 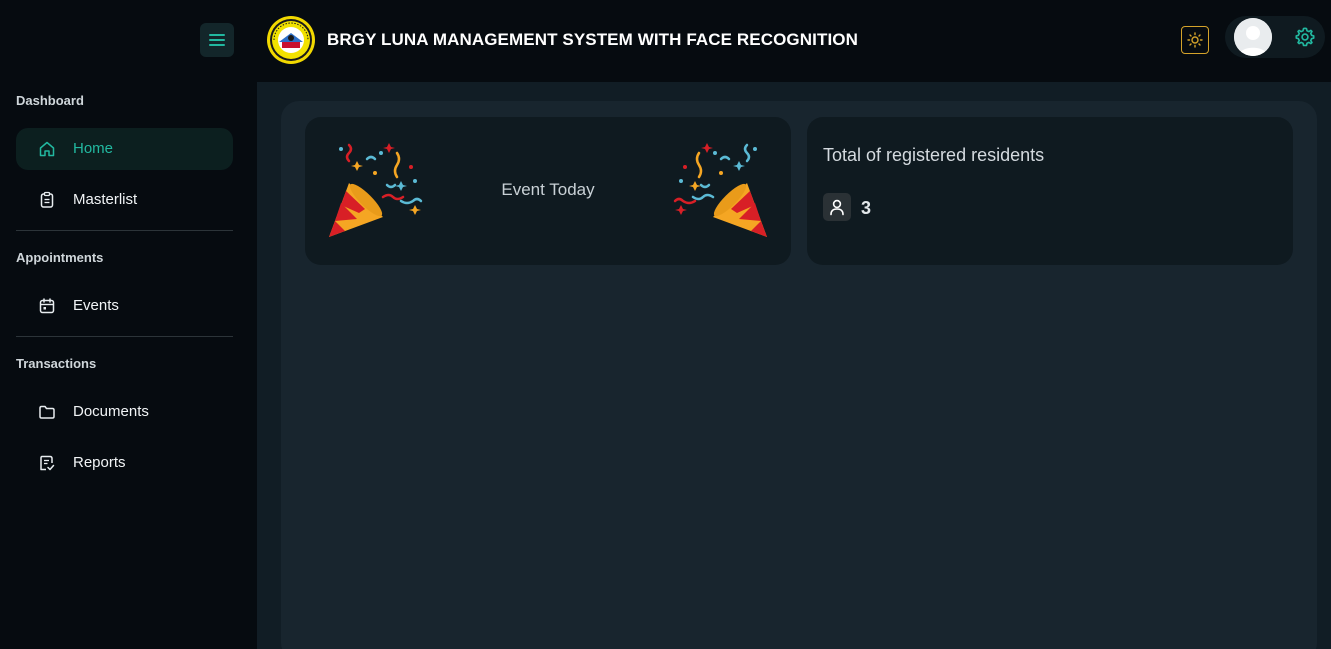 I want to click on residents-count: 3, so click(x=866, y=208).